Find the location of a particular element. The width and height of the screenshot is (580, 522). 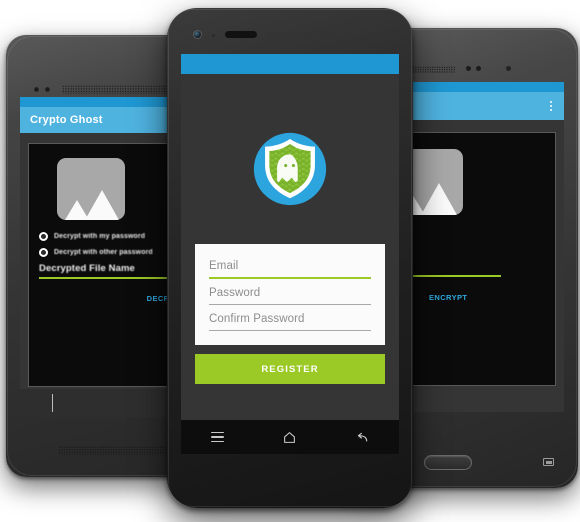

navigation-bar is located at coordinates (290, 437).